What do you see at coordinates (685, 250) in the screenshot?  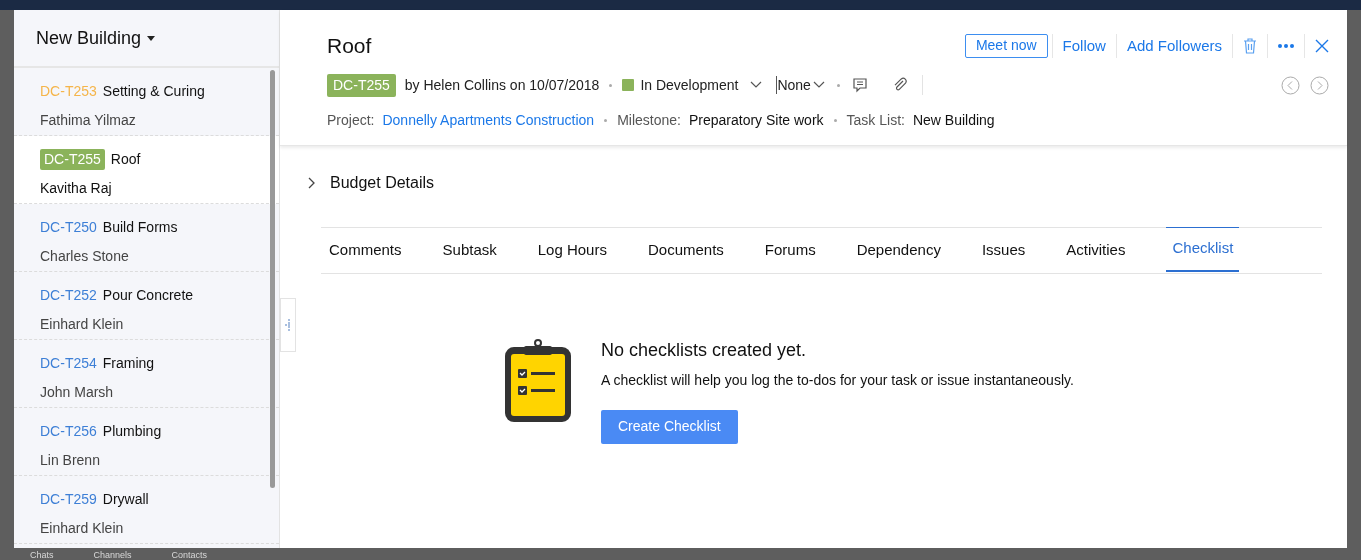 I see `tab: Documents` at bounding box center [685, 250].